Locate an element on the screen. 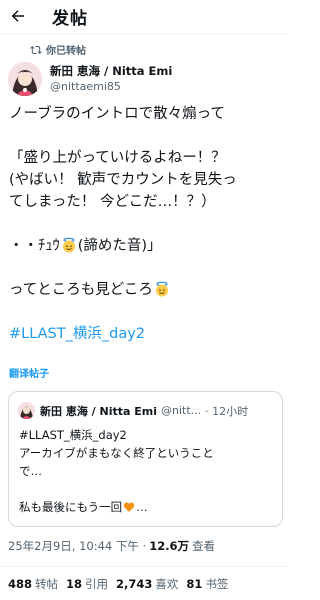 The width and height of the screenshot is (320, 600). post-line: (やばい！ 歓声でカウントを見失っ is located at coordinates (123, 180).